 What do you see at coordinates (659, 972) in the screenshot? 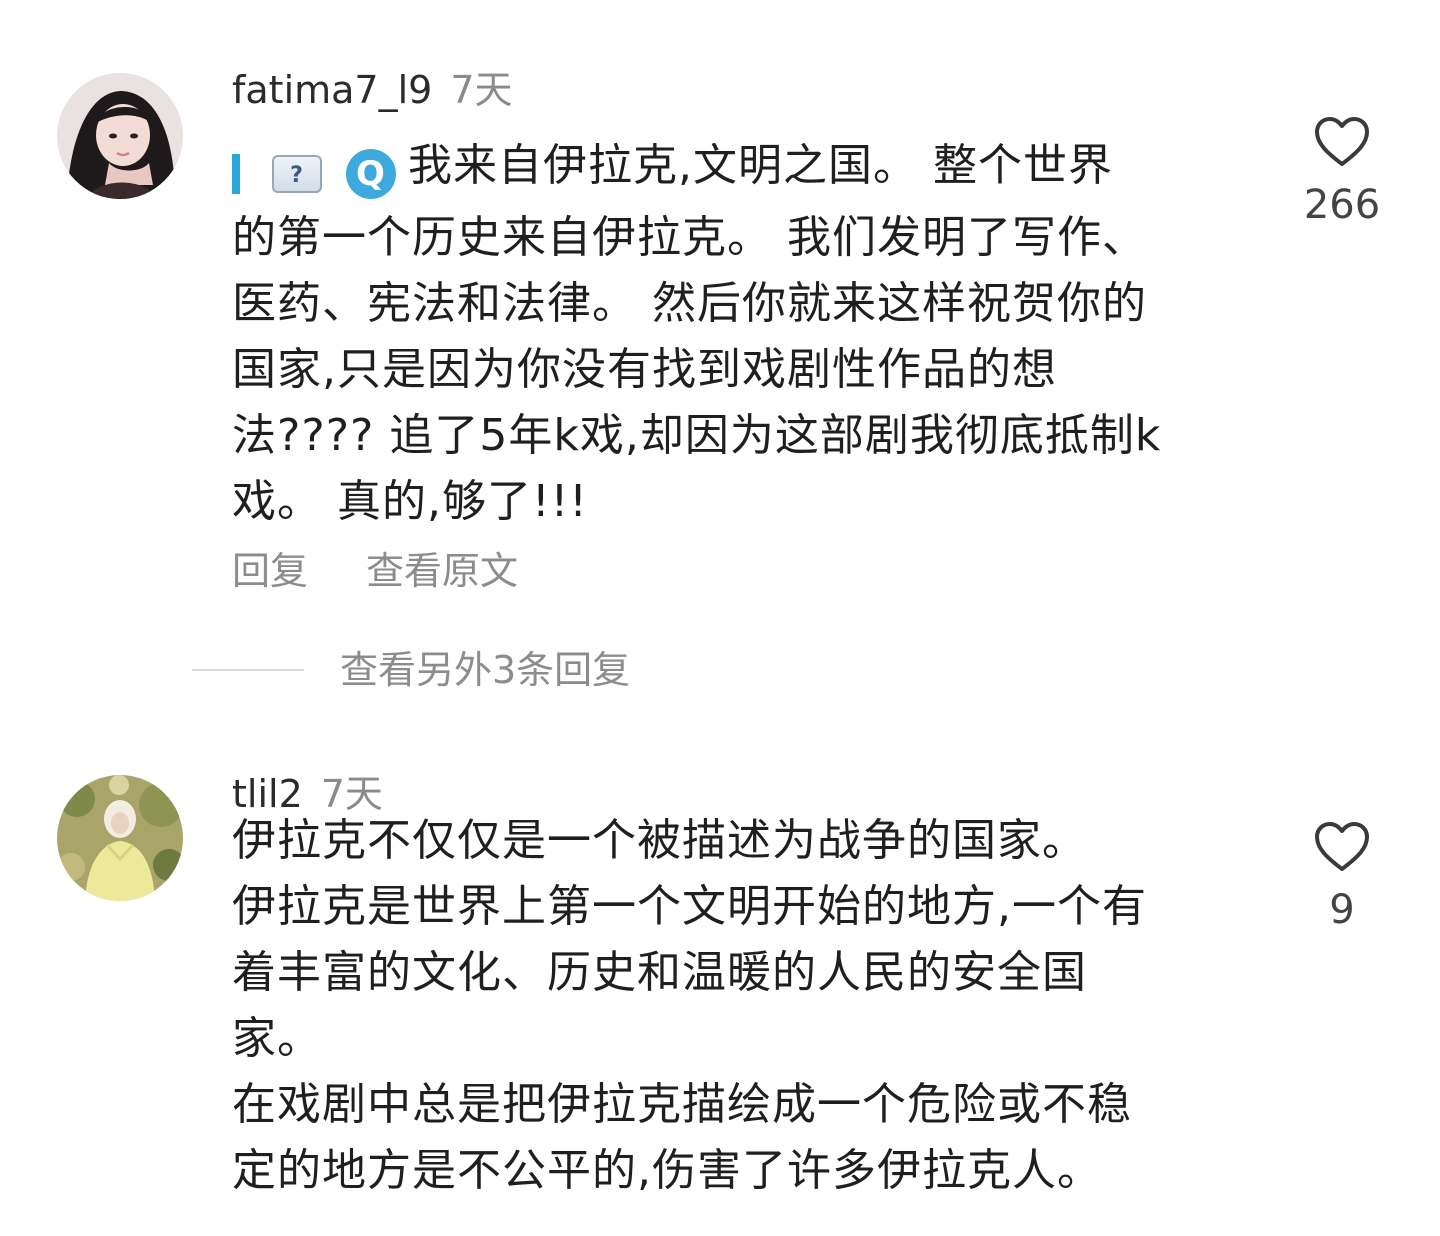
I see `comment-line: 着丰富的文化、历史和温暖的人民的安全国` at bounding box center [659, 972].